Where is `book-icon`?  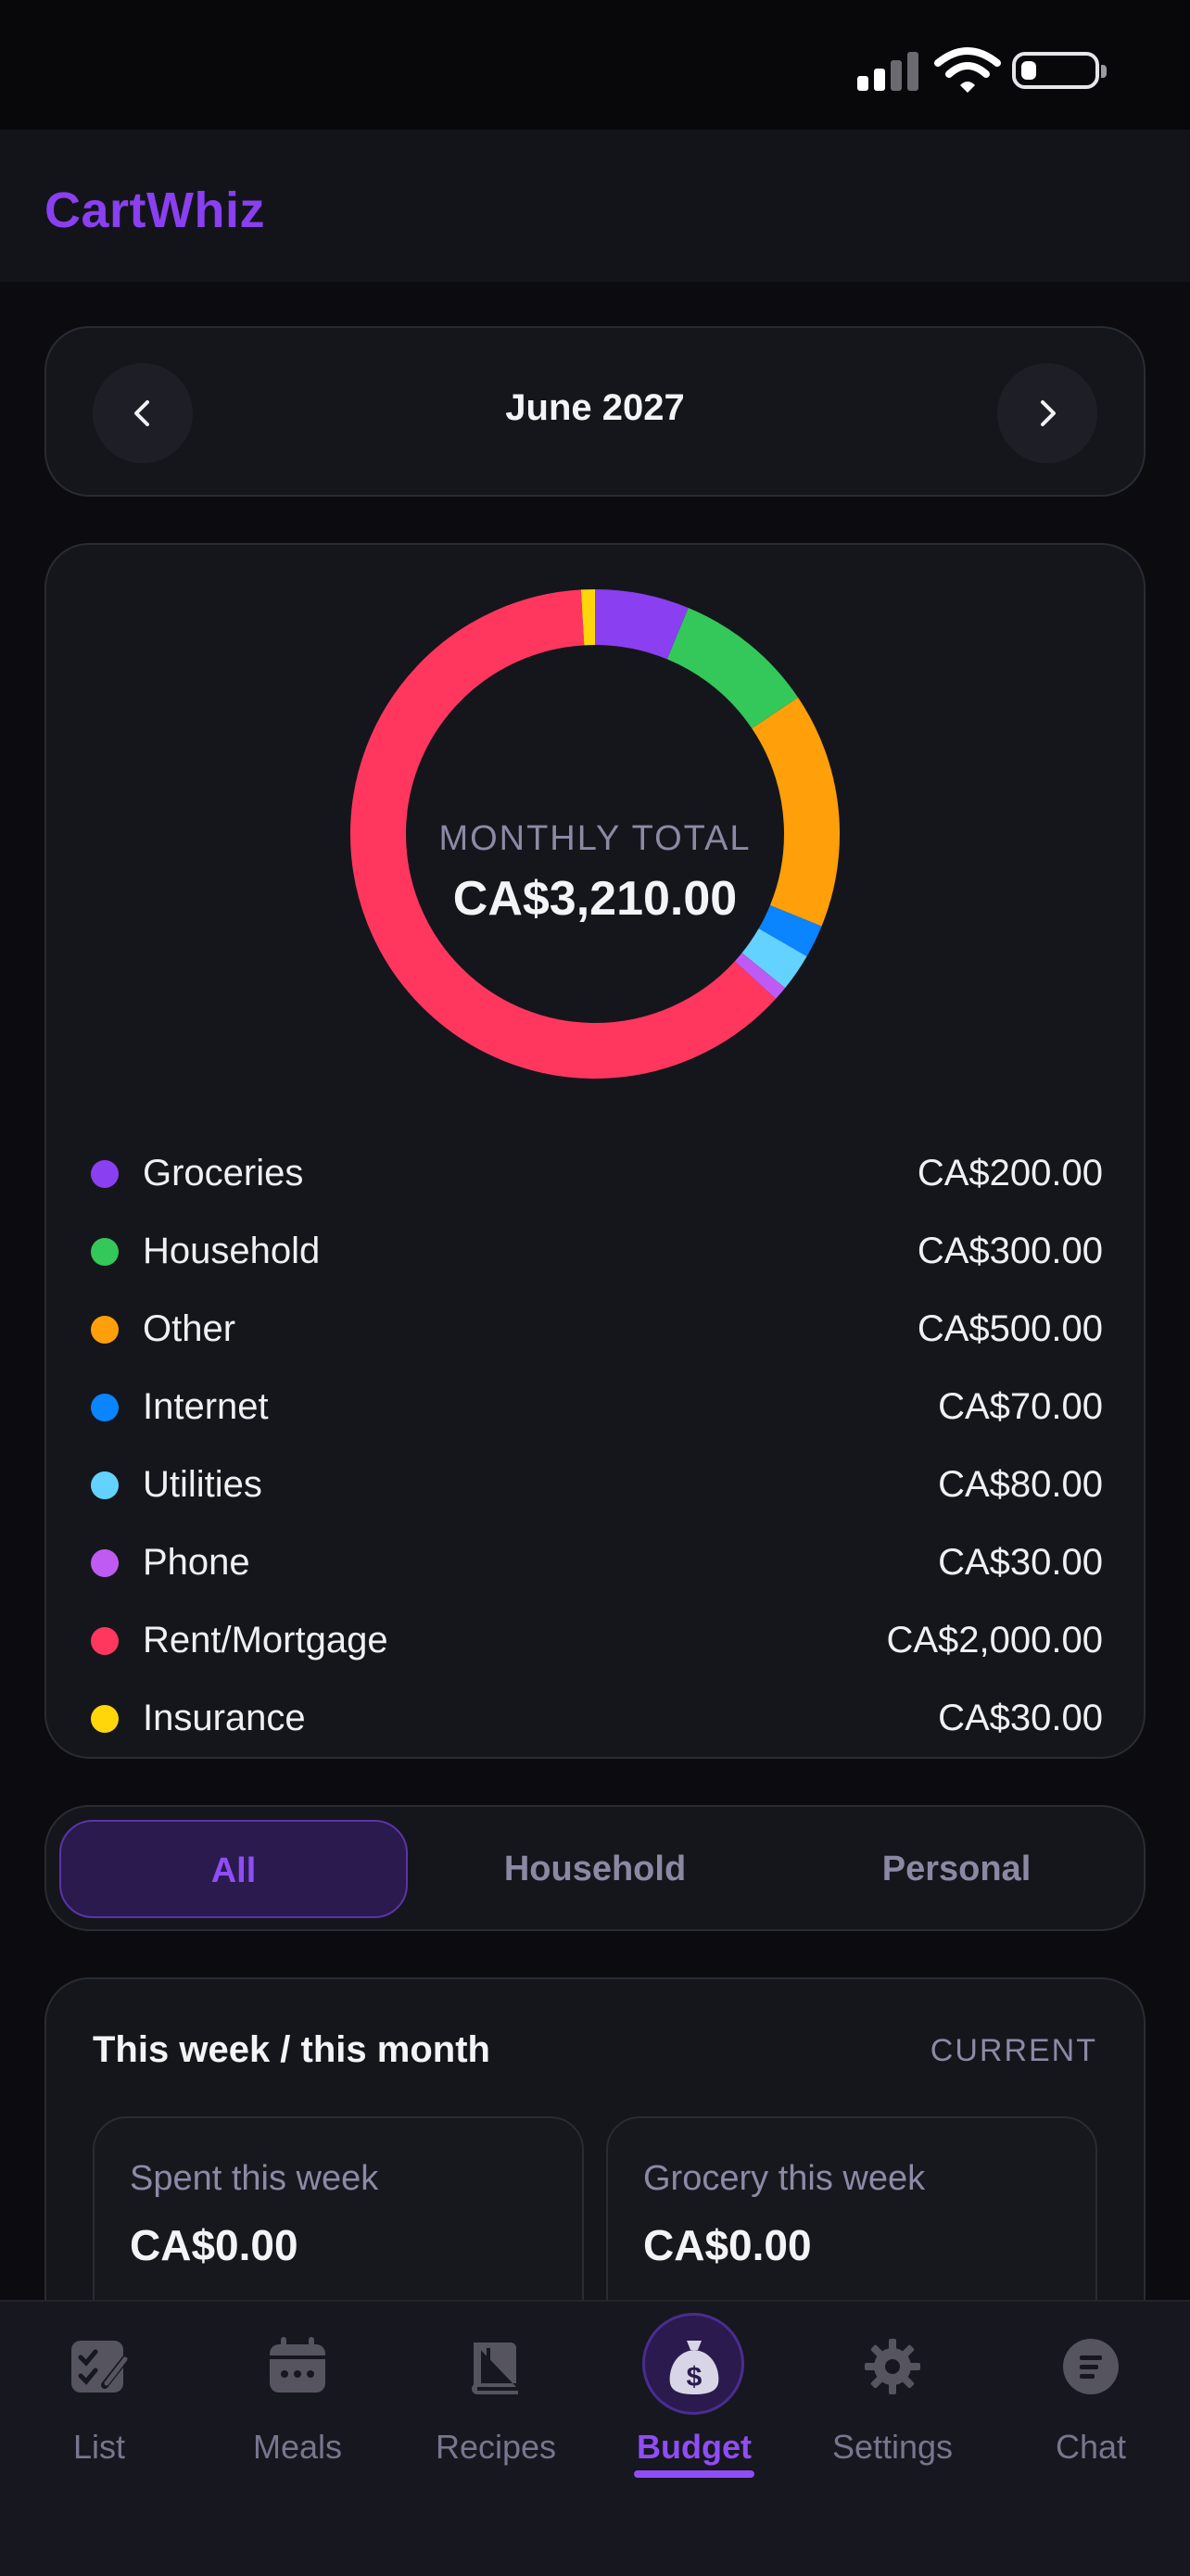
book-icon is located at coordinates (496, 2368).